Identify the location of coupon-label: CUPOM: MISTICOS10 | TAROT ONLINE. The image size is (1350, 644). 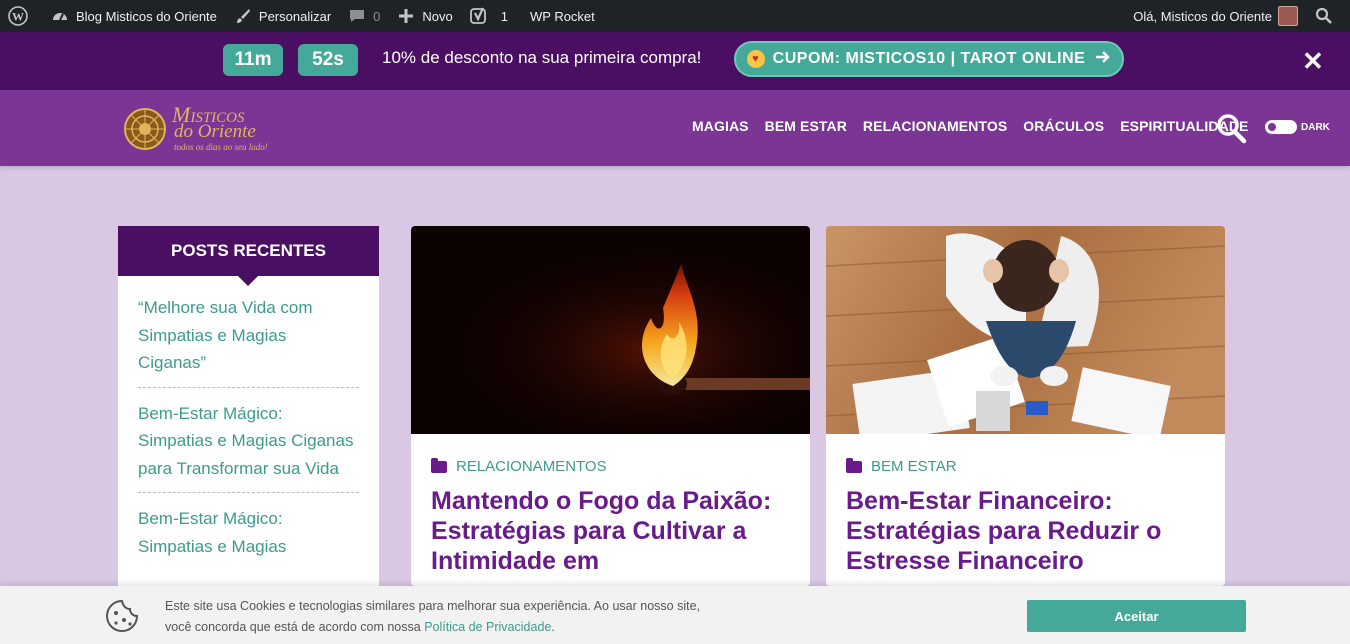
(929, 58).